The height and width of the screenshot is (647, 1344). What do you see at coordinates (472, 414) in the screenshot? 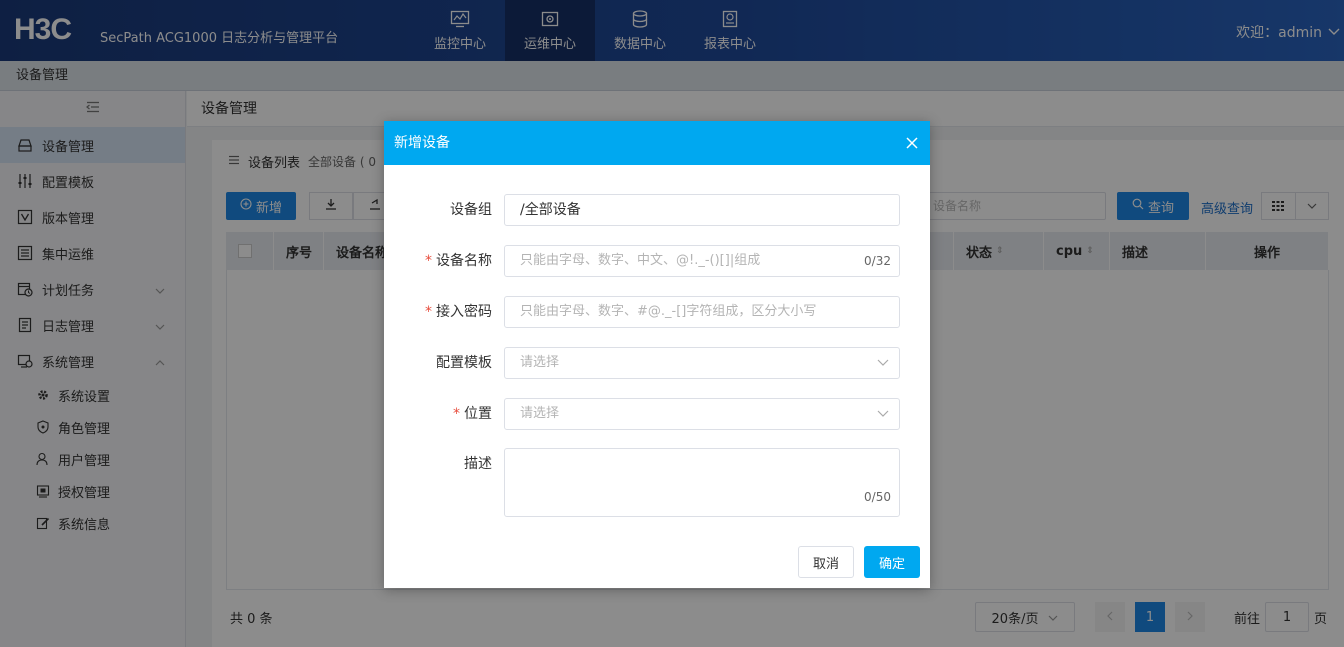
I see `location-label: * 位置` at bounding box center [472, 414].